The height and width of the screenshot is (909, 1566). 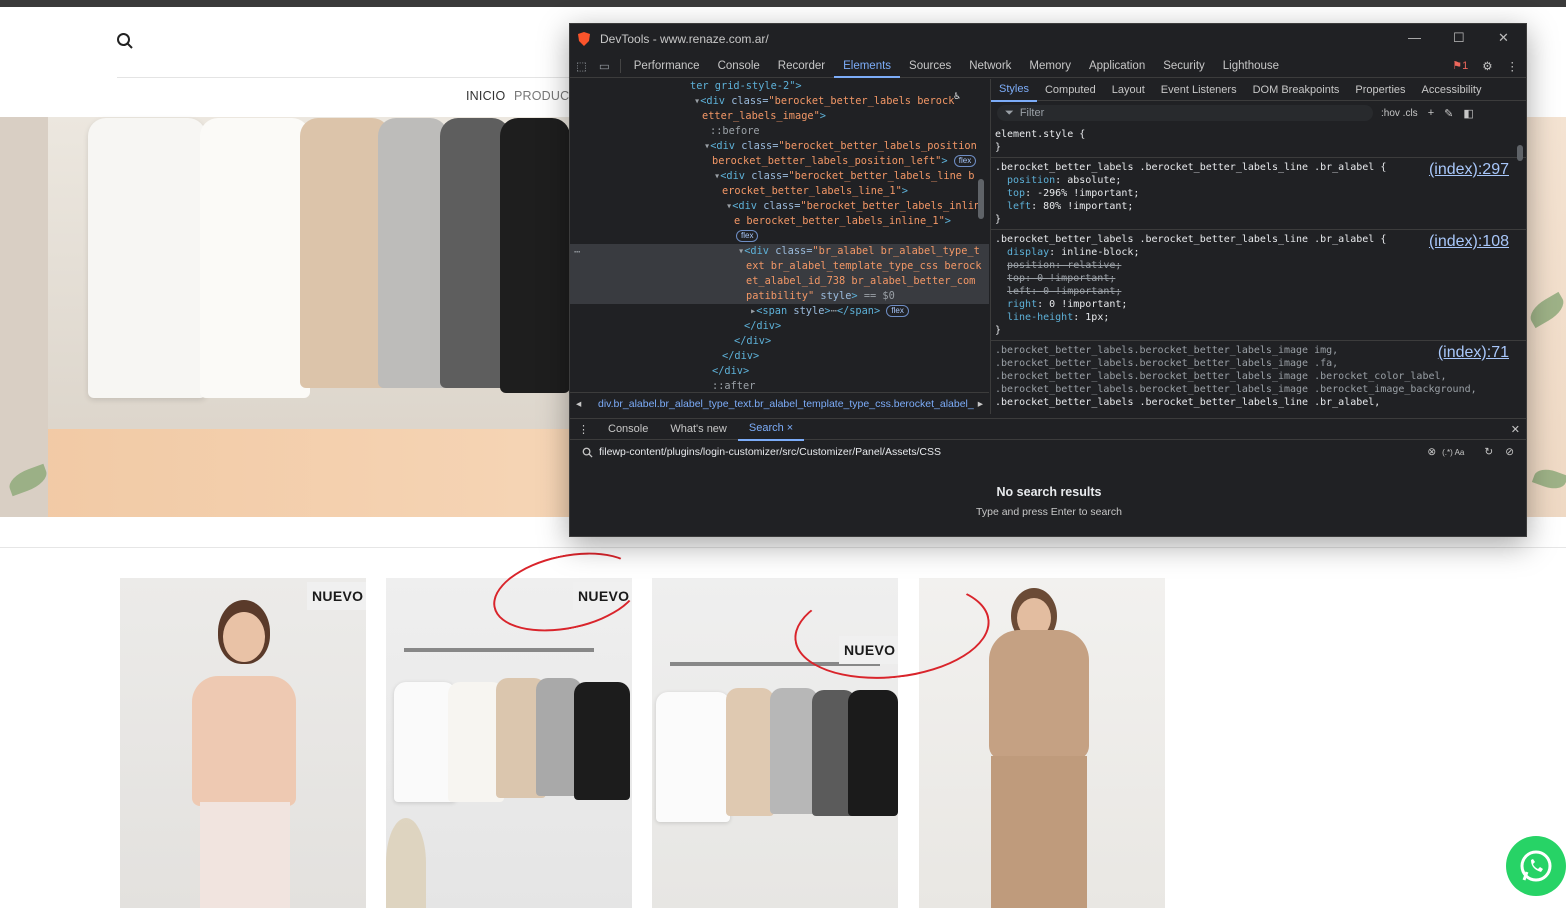 What do you see at coordinates (794, 751) in the screenshot?
I see `shirt-gray` at bounding box center [794, 751].